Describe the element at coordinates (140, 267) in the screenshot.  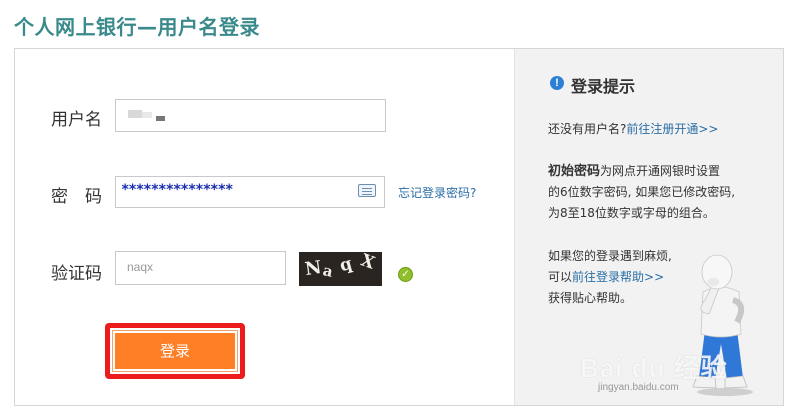
I see `captcha-input-value: naqx` at that location.